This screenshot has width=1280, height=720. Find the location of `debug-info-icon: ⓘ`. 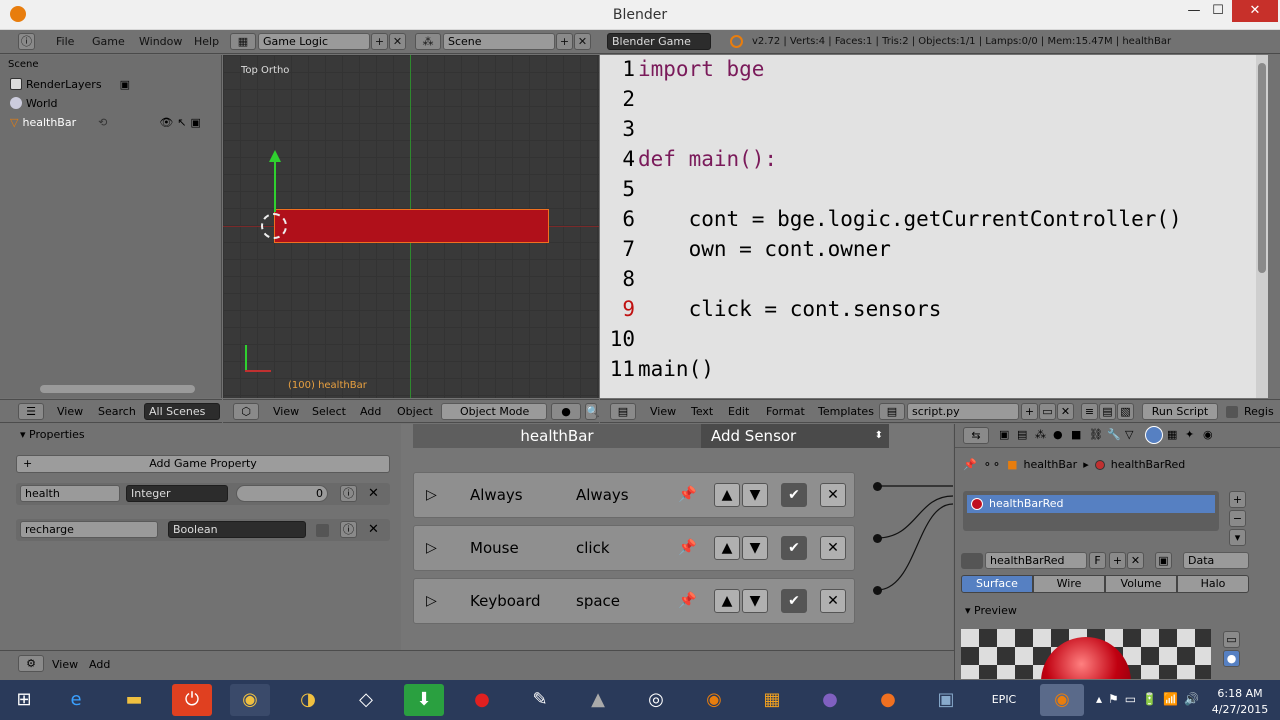

debug-info-icon: ⓘ is located at coordinates (348, 493).